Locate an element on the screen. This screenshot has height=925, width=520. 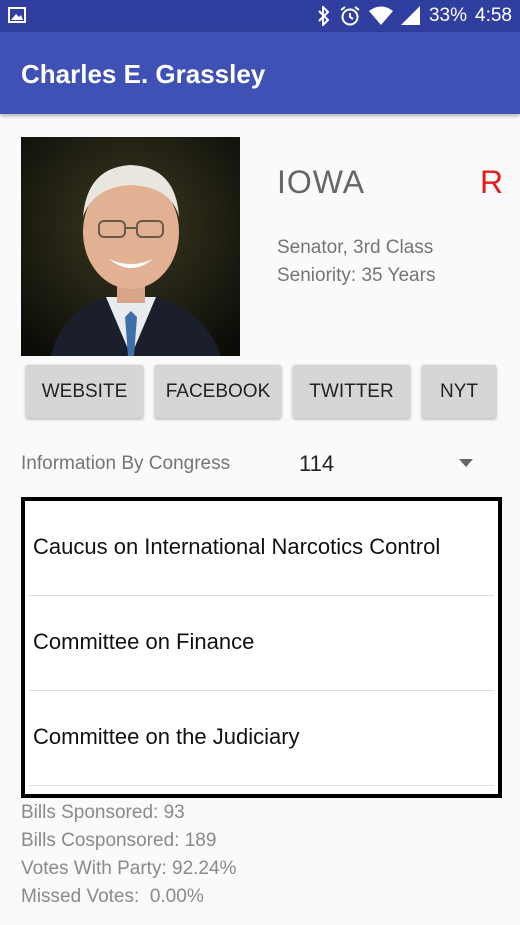
list-divider is located at coordinates (261, 785).